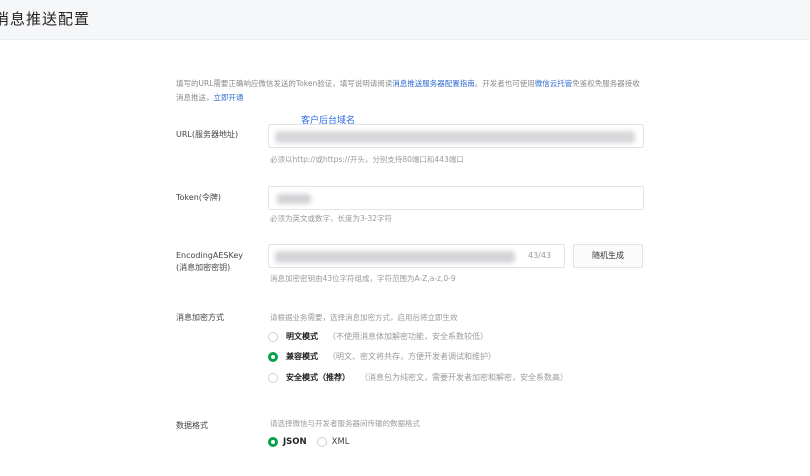  What do you see at coordinates (433, 83) in the screenshot?
I see `guide-link: 消息推送服务器配置指南` at bounding box center [433, 83].